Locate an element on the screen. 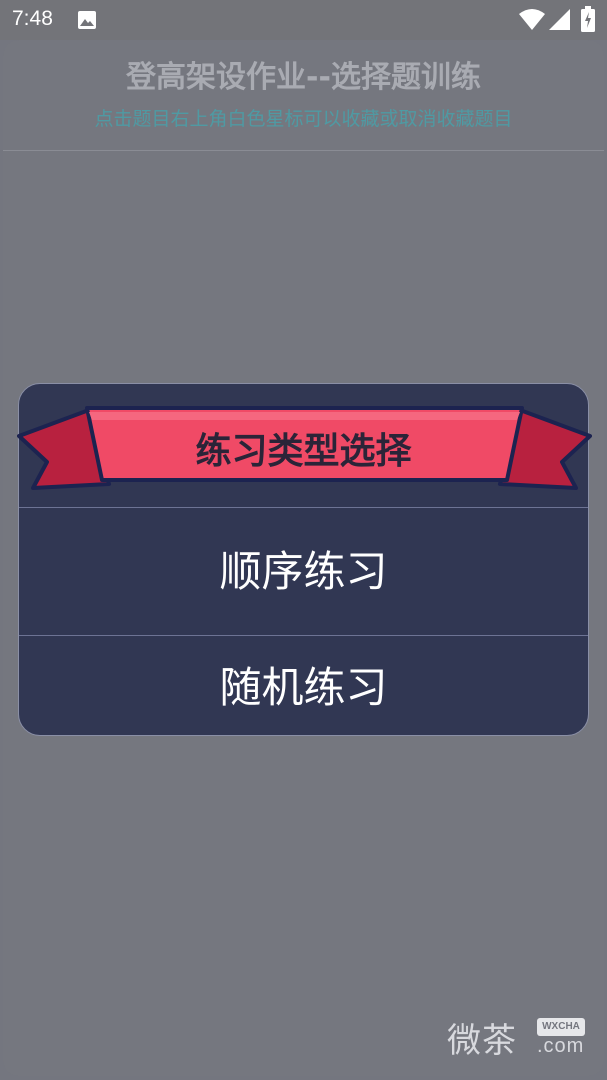 The width and height of the screenshot is (607, 1080). watermark-logo: 微茶 WXCHA .com is located at coordinates (516, 1037).